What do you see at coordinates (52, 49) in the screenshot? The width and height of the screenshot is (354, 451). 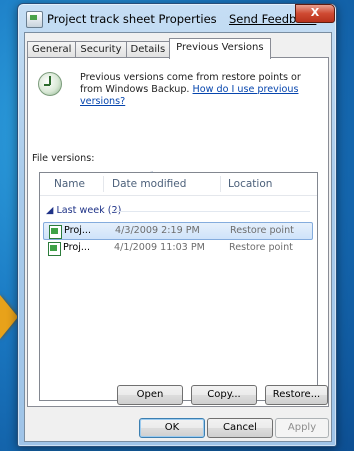 I see `tab-general: General` at bounding box center [52, 49].